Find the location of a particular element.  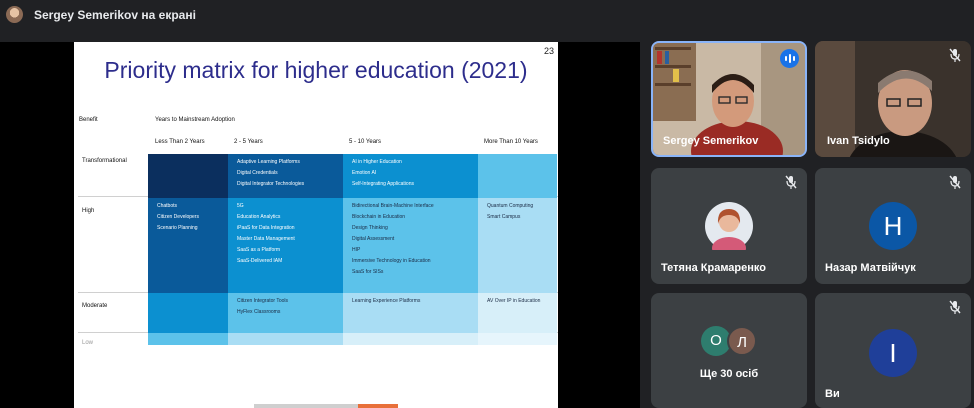

matrix-item: AI in Higher Education is located at coordinates (377, 162).